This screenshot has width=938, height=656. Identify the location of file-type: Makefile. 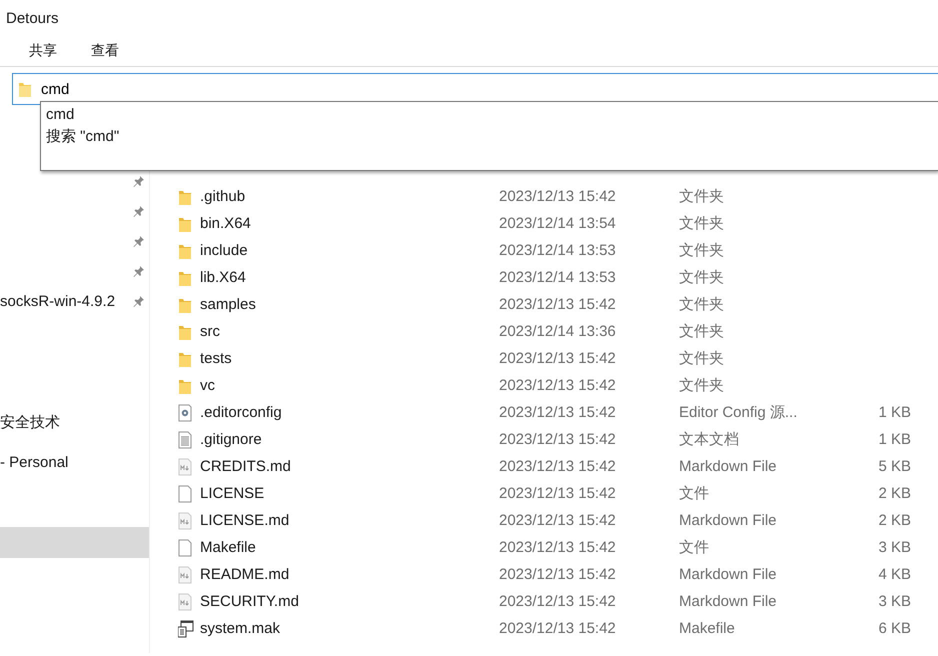
(707, 628).